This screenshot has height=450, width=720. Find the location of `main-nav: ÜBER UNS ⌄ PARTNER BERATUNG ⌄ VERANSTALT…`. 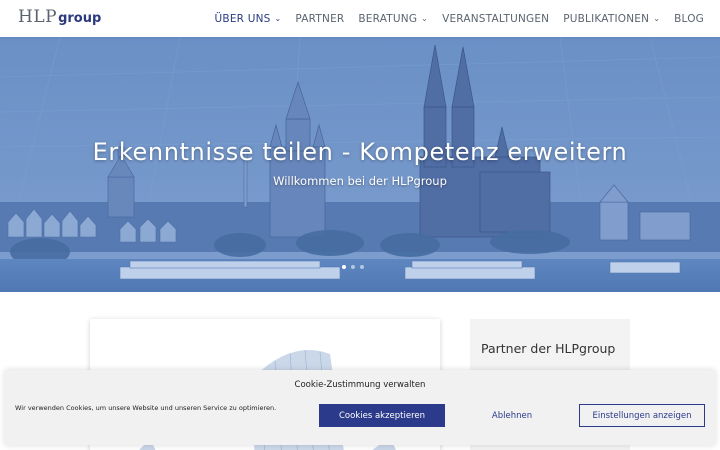

main-nav: ÜBER UNS ⌄ PARTNER BERATUNG ⌄ VERANSTALT… is located at coordinates (459, 18).